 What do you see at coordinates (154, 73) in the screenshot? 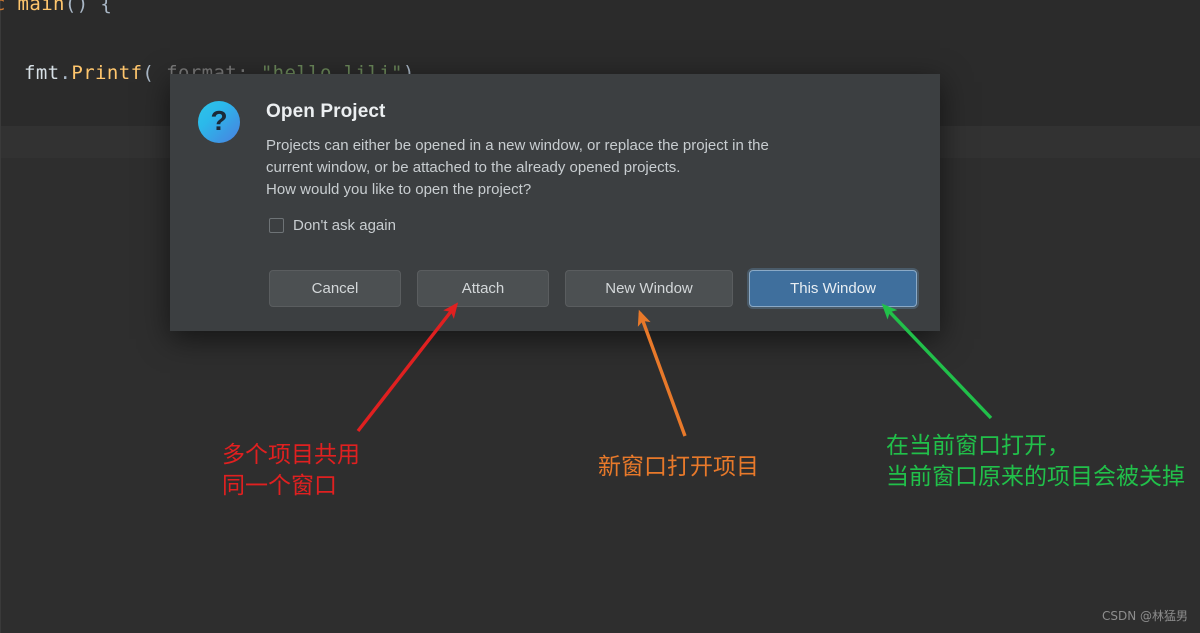
I see `code-token: (` at bounding box center [154, 73].